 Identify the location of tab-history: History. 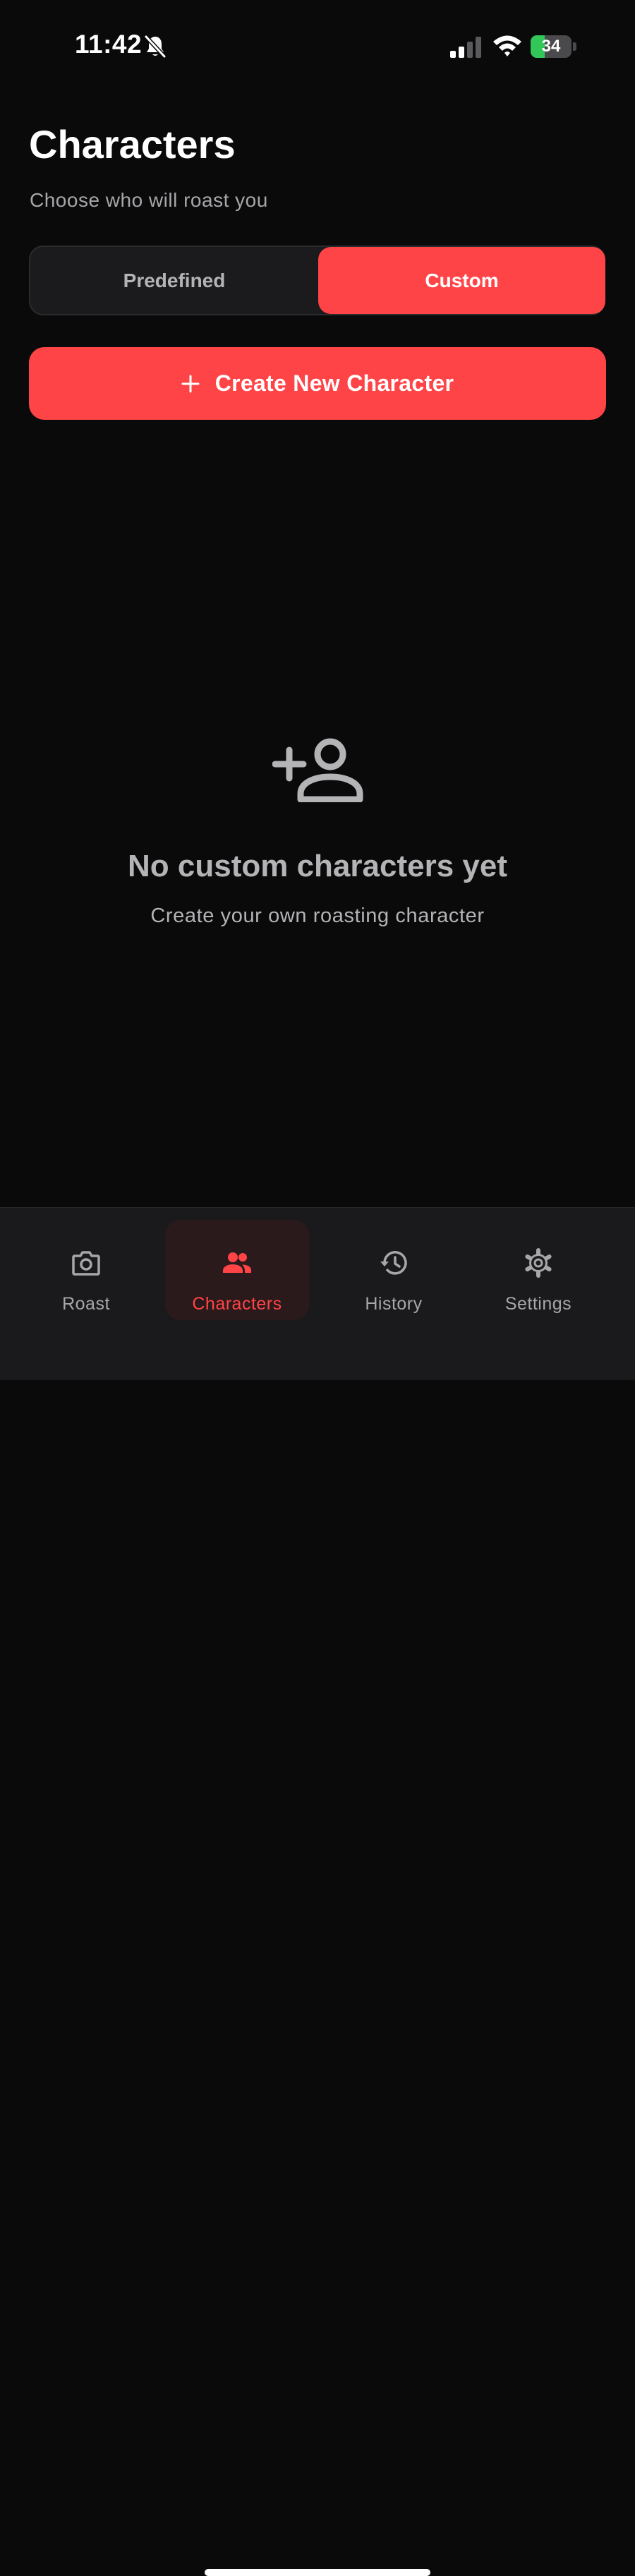
(393, 1270).